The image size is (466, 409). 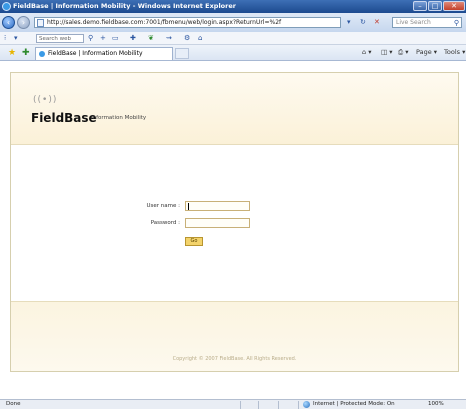 What do you see at coordinates (16, 38) in the screenshot?
I see `toolbar-dropdown-icon: ▾` at bounding box center [16, 38].